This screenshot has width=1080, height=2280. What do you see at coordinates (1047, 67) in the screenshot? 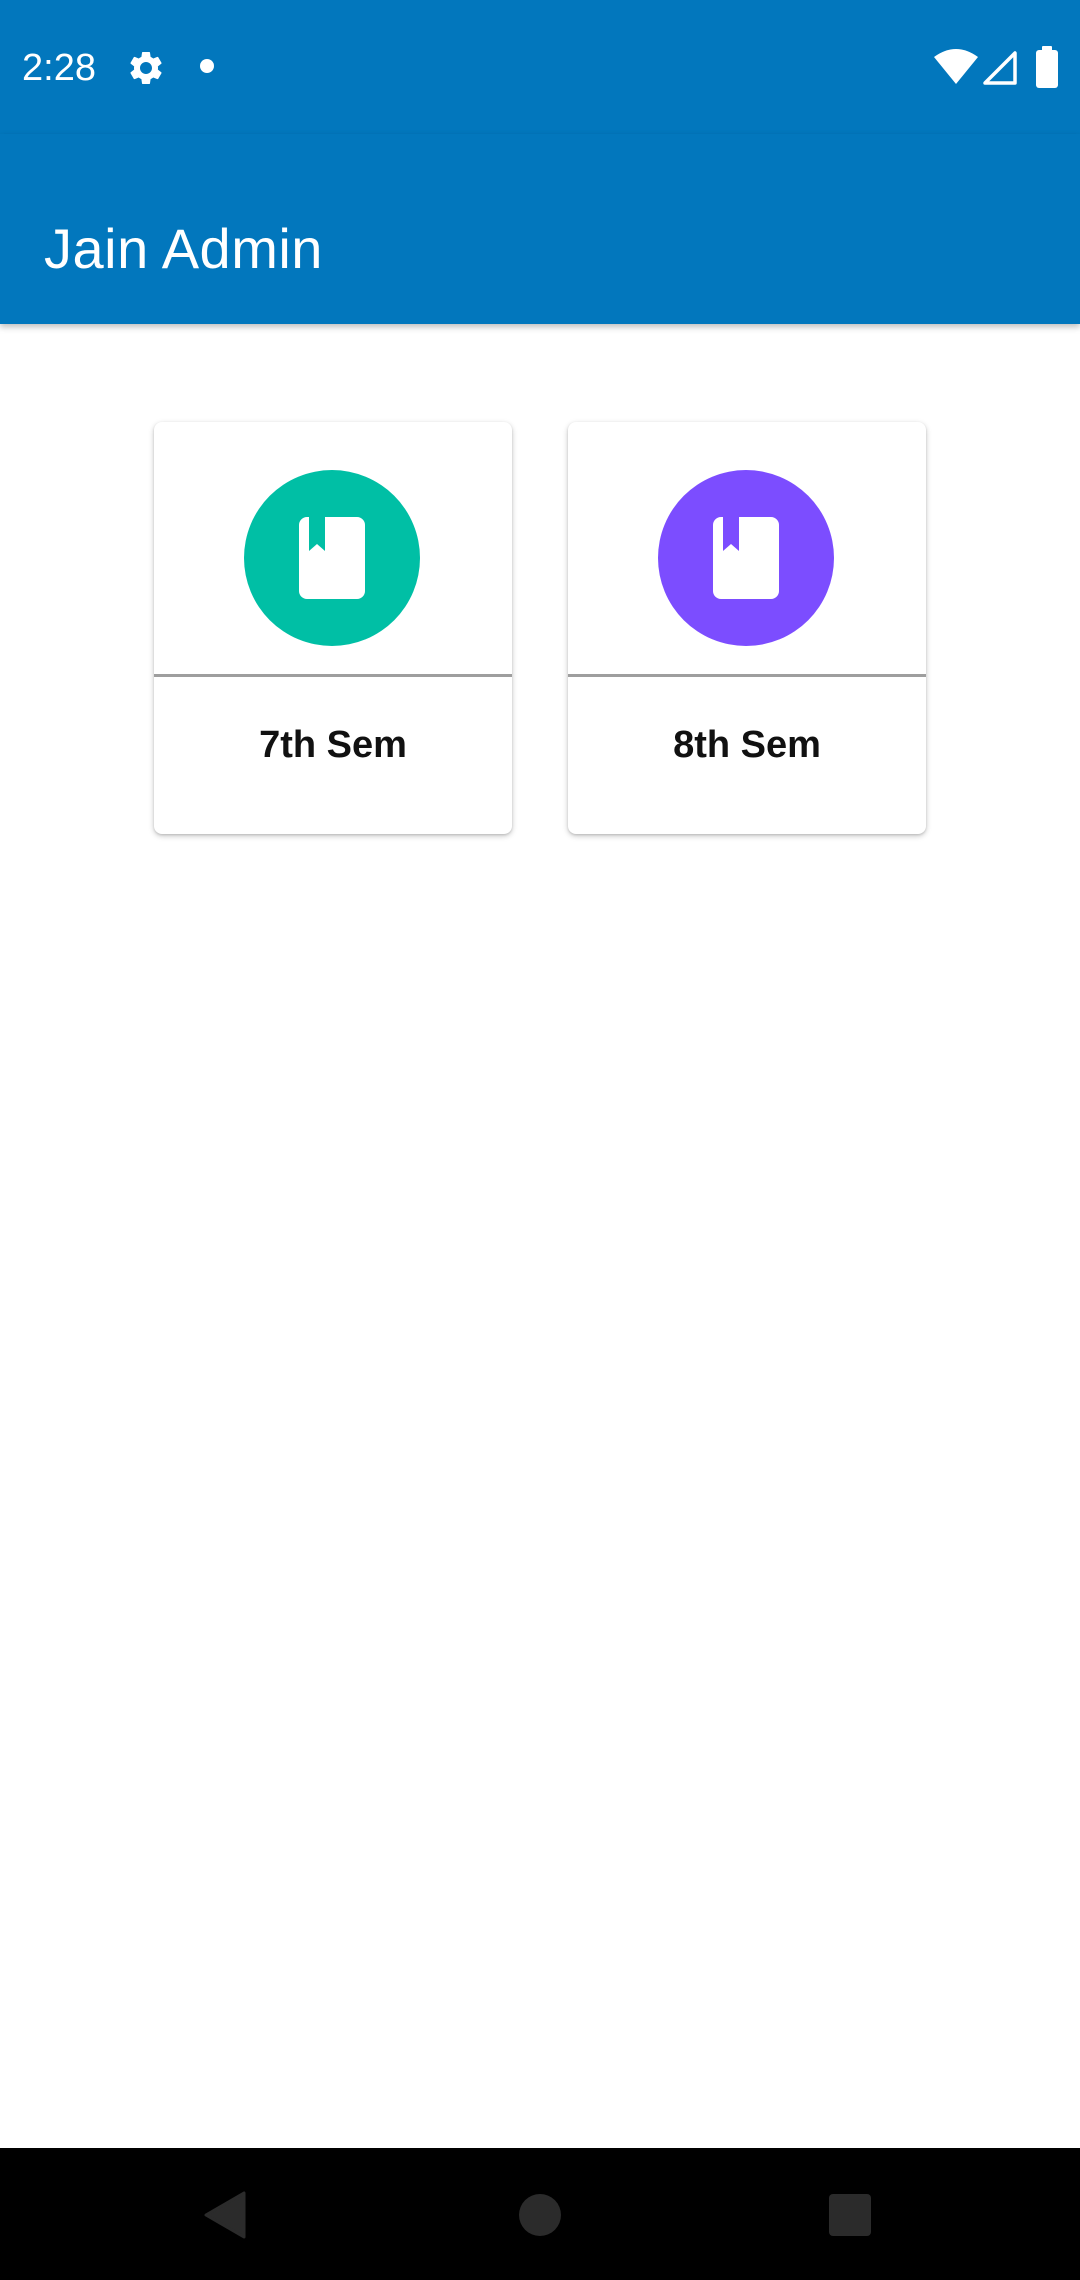
I see `battery-icon` at bounding box center [1047, 67].